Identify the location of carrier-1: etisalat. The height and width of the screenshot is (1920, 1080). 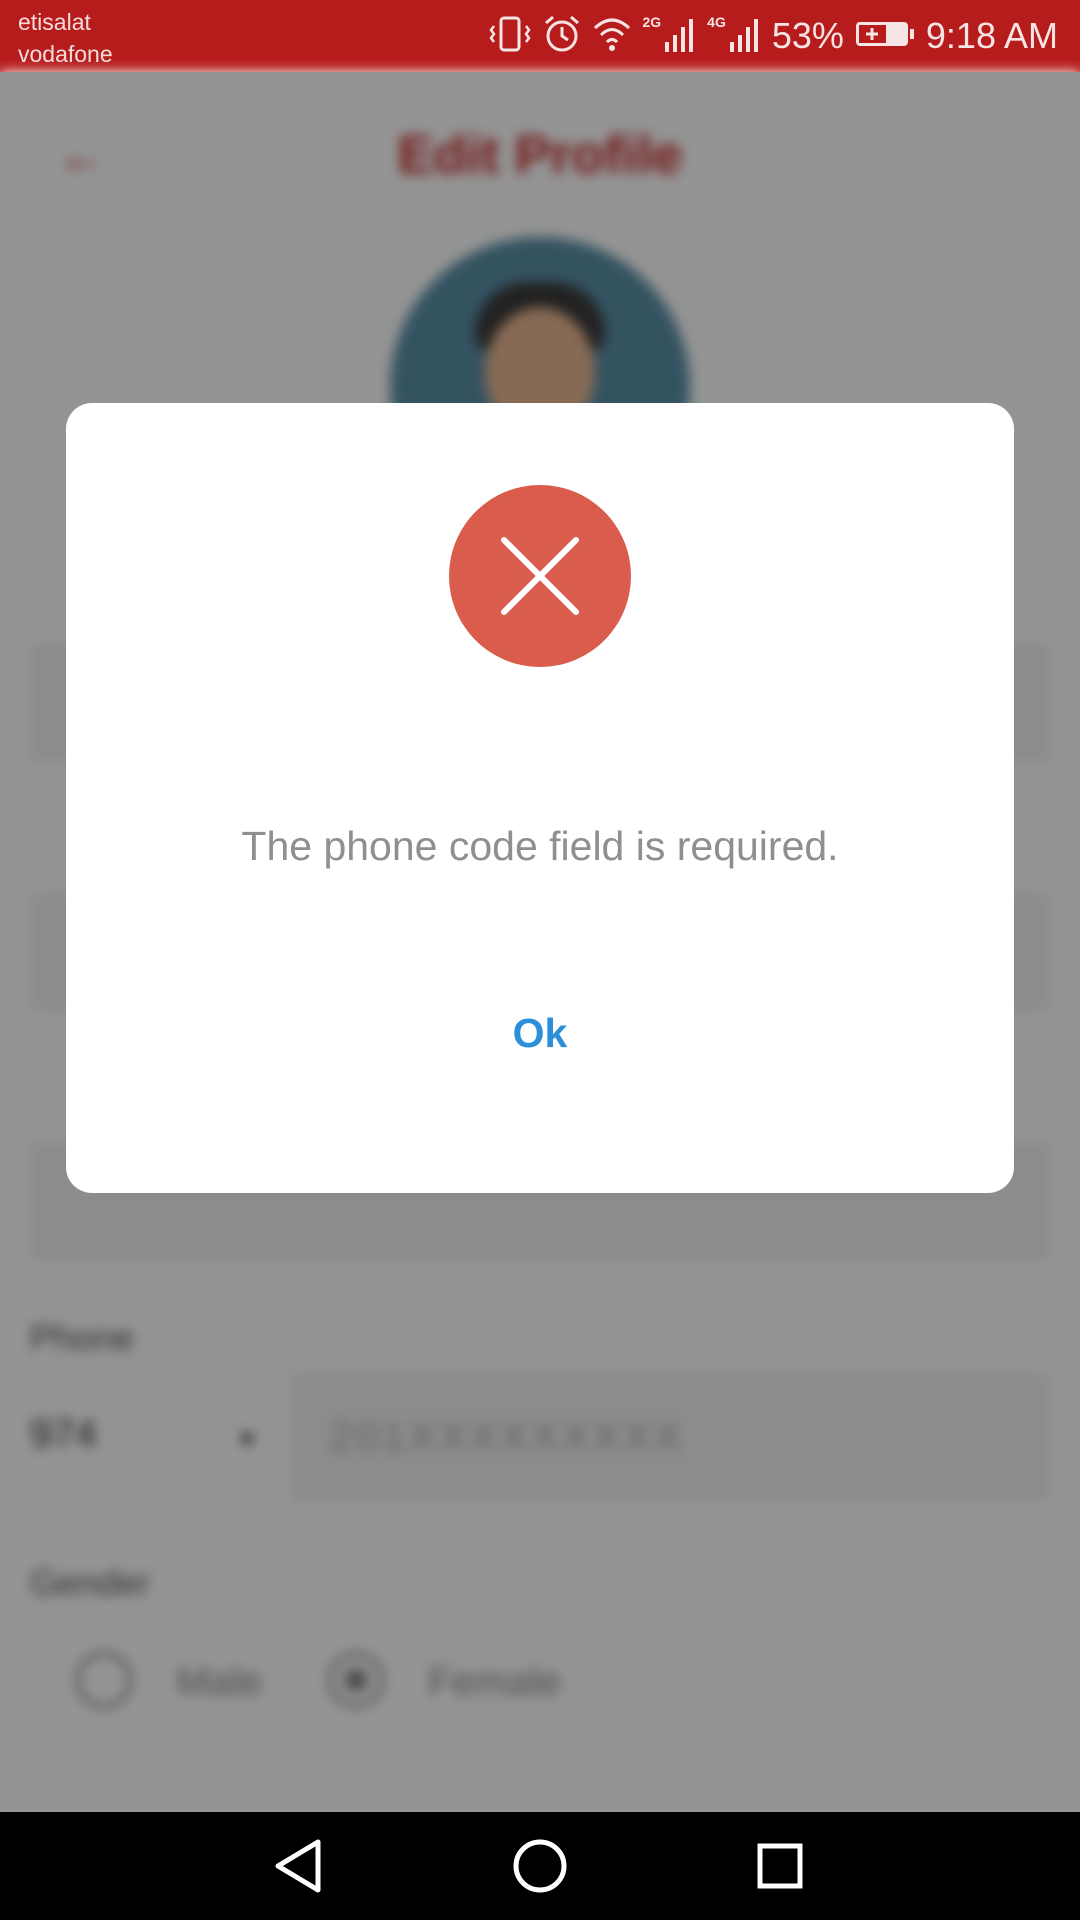
(54, 22).